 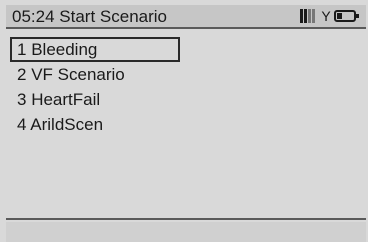 What do you see at coordinates (66, 99) in the screenshot?
I see `menu-item-label: HeartFail` at bounding box center [66, 99].